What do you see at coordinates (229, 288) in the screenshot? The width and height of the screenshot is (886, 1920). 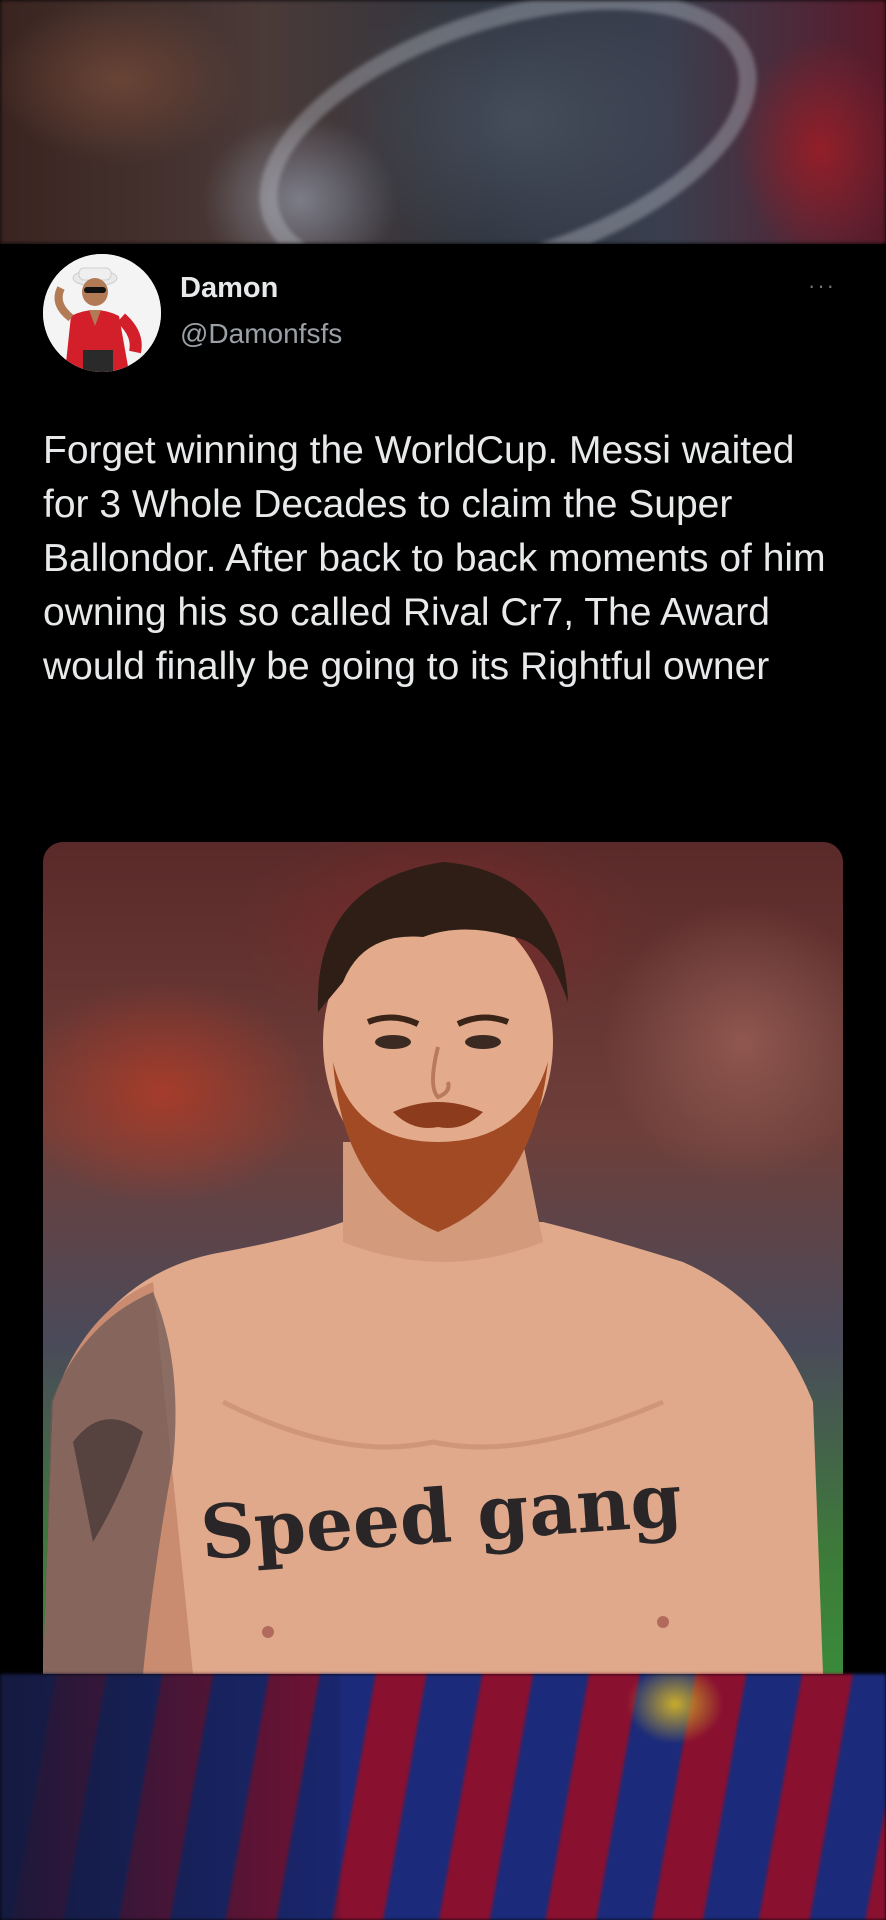 I see `author-display-name: Damon` at bounding box center [229, 288].